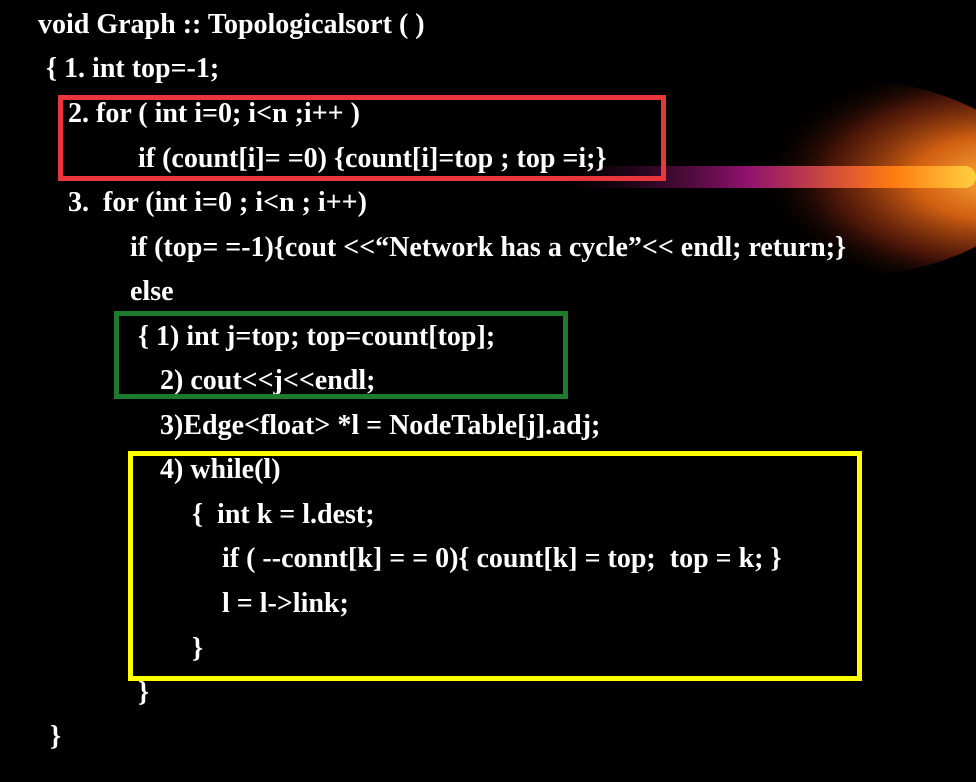 Image resolution: width=976 pixels, height=782 pixels. I want to click on code-line: 3. for (int i=0 ; i<n ; i++), so click(217, 202).